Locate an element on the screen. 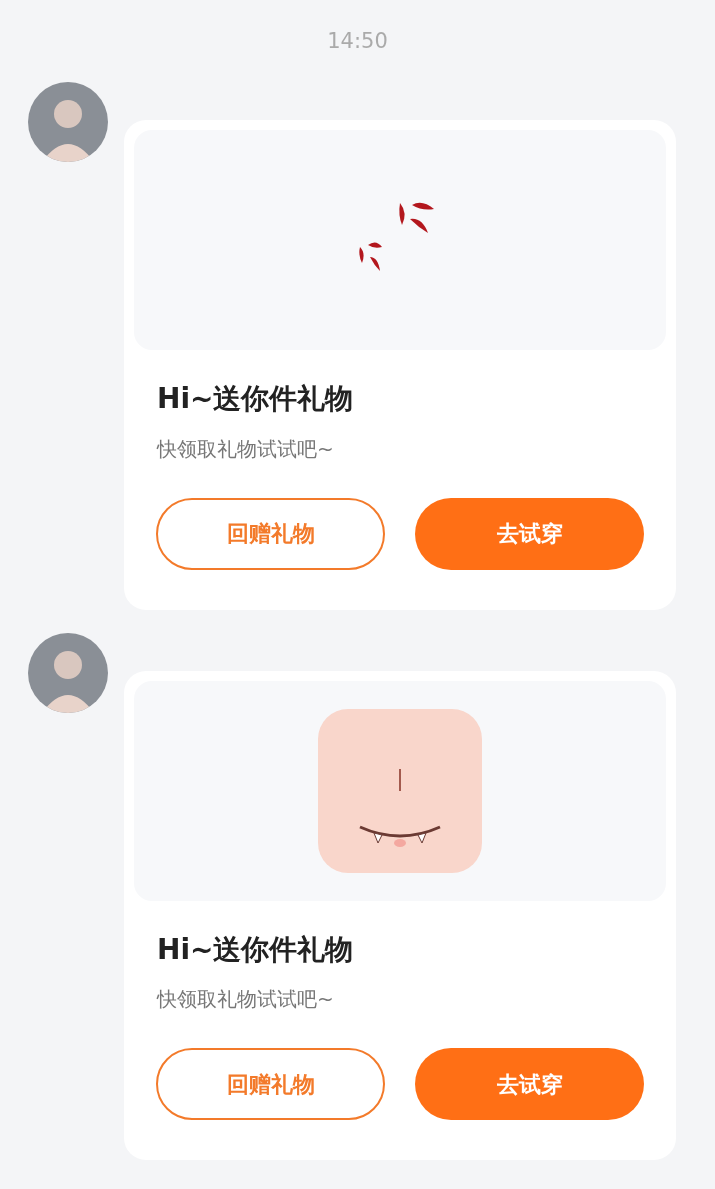  timestamp: 14:50 is located at coordinates (357, 41).